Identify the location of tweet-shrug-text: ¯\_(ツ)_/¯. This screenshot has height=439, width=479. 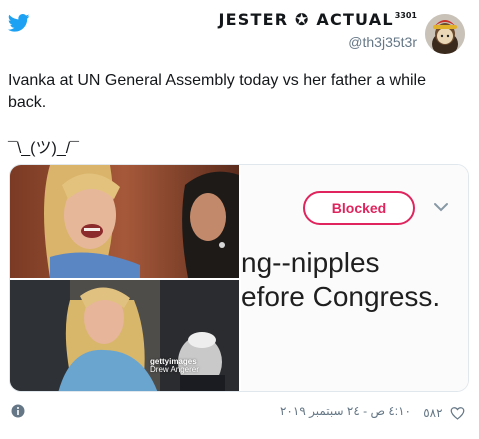
(44, 148).